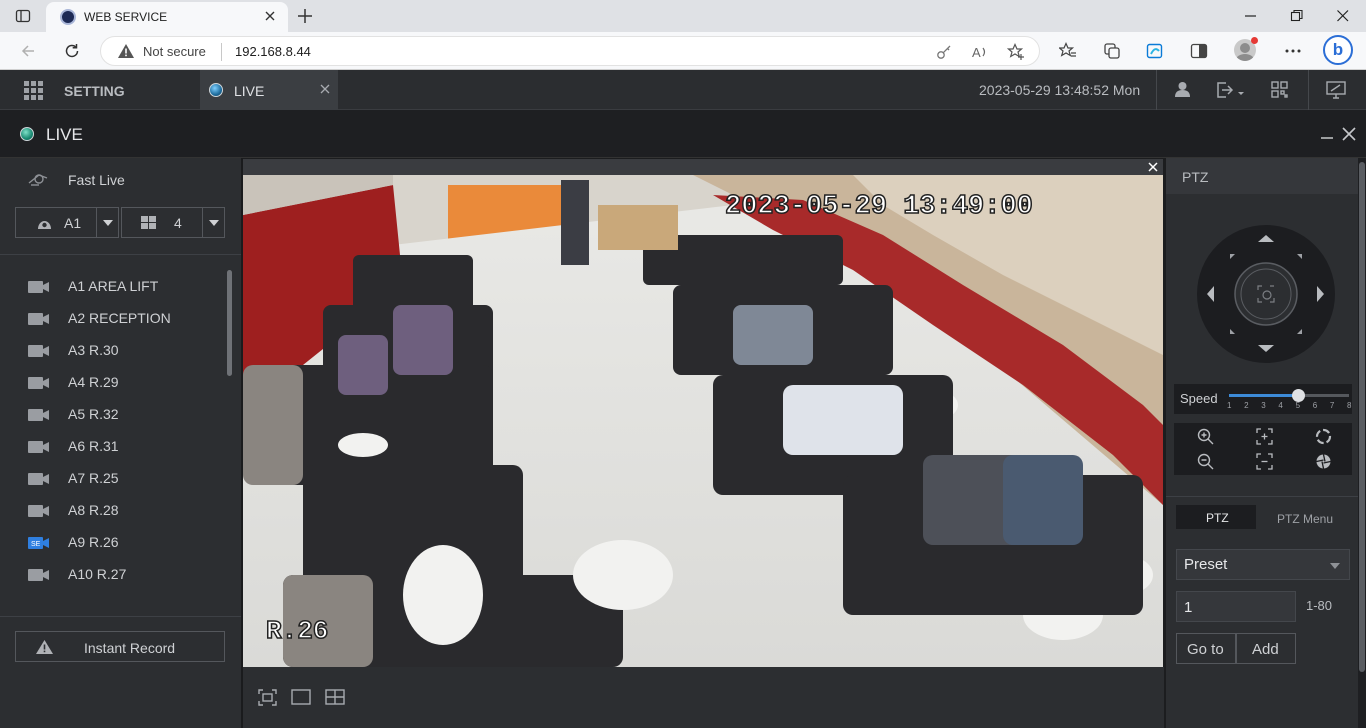 The image size is (1366, 728). I want to click on quad-view-icon, so click(335, 697).